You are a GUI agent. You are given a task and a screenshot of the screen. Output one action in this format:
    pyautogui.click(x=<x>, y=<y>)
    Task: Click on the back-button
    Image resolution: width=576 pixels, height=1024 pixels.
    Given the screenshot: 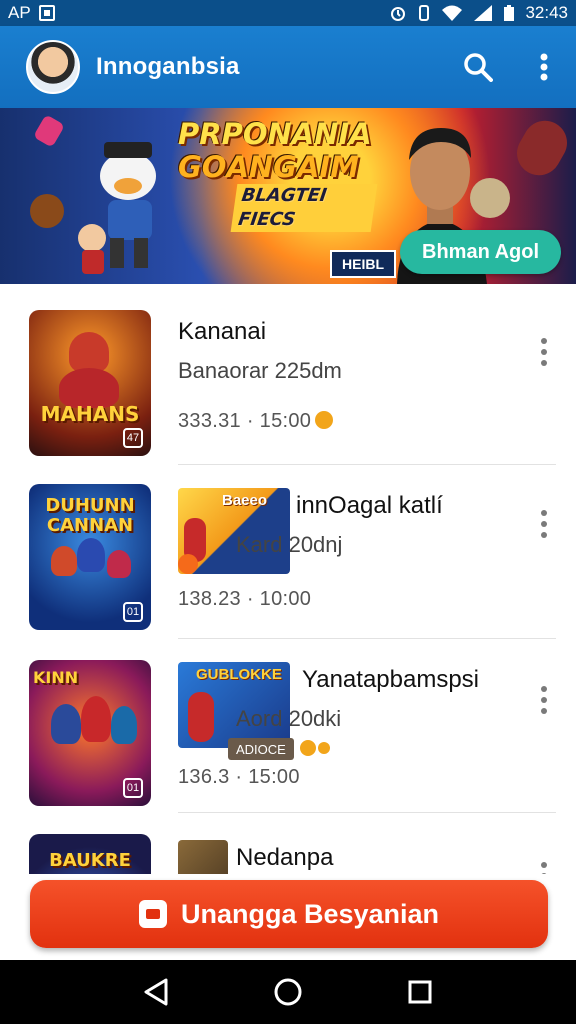 What is the action you would take?
    pyautogui.click(x=156, y=992)
    